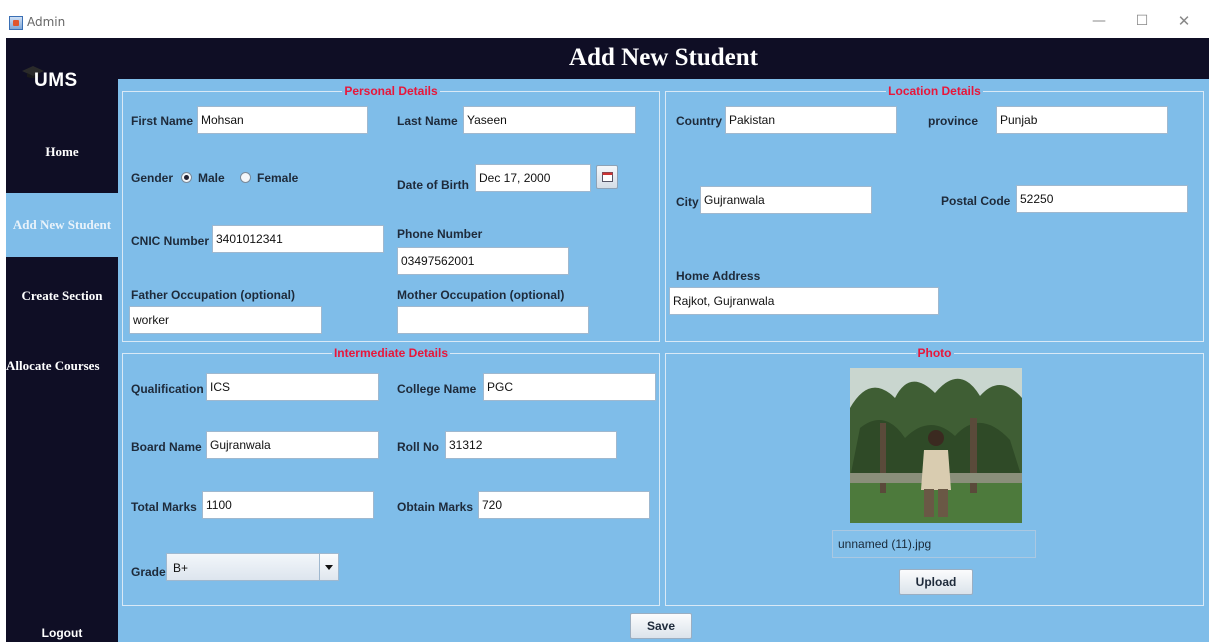 This screenshot has height=642, width=1209. I want to click on postal-code-field: 52250, so click(1102, 199).